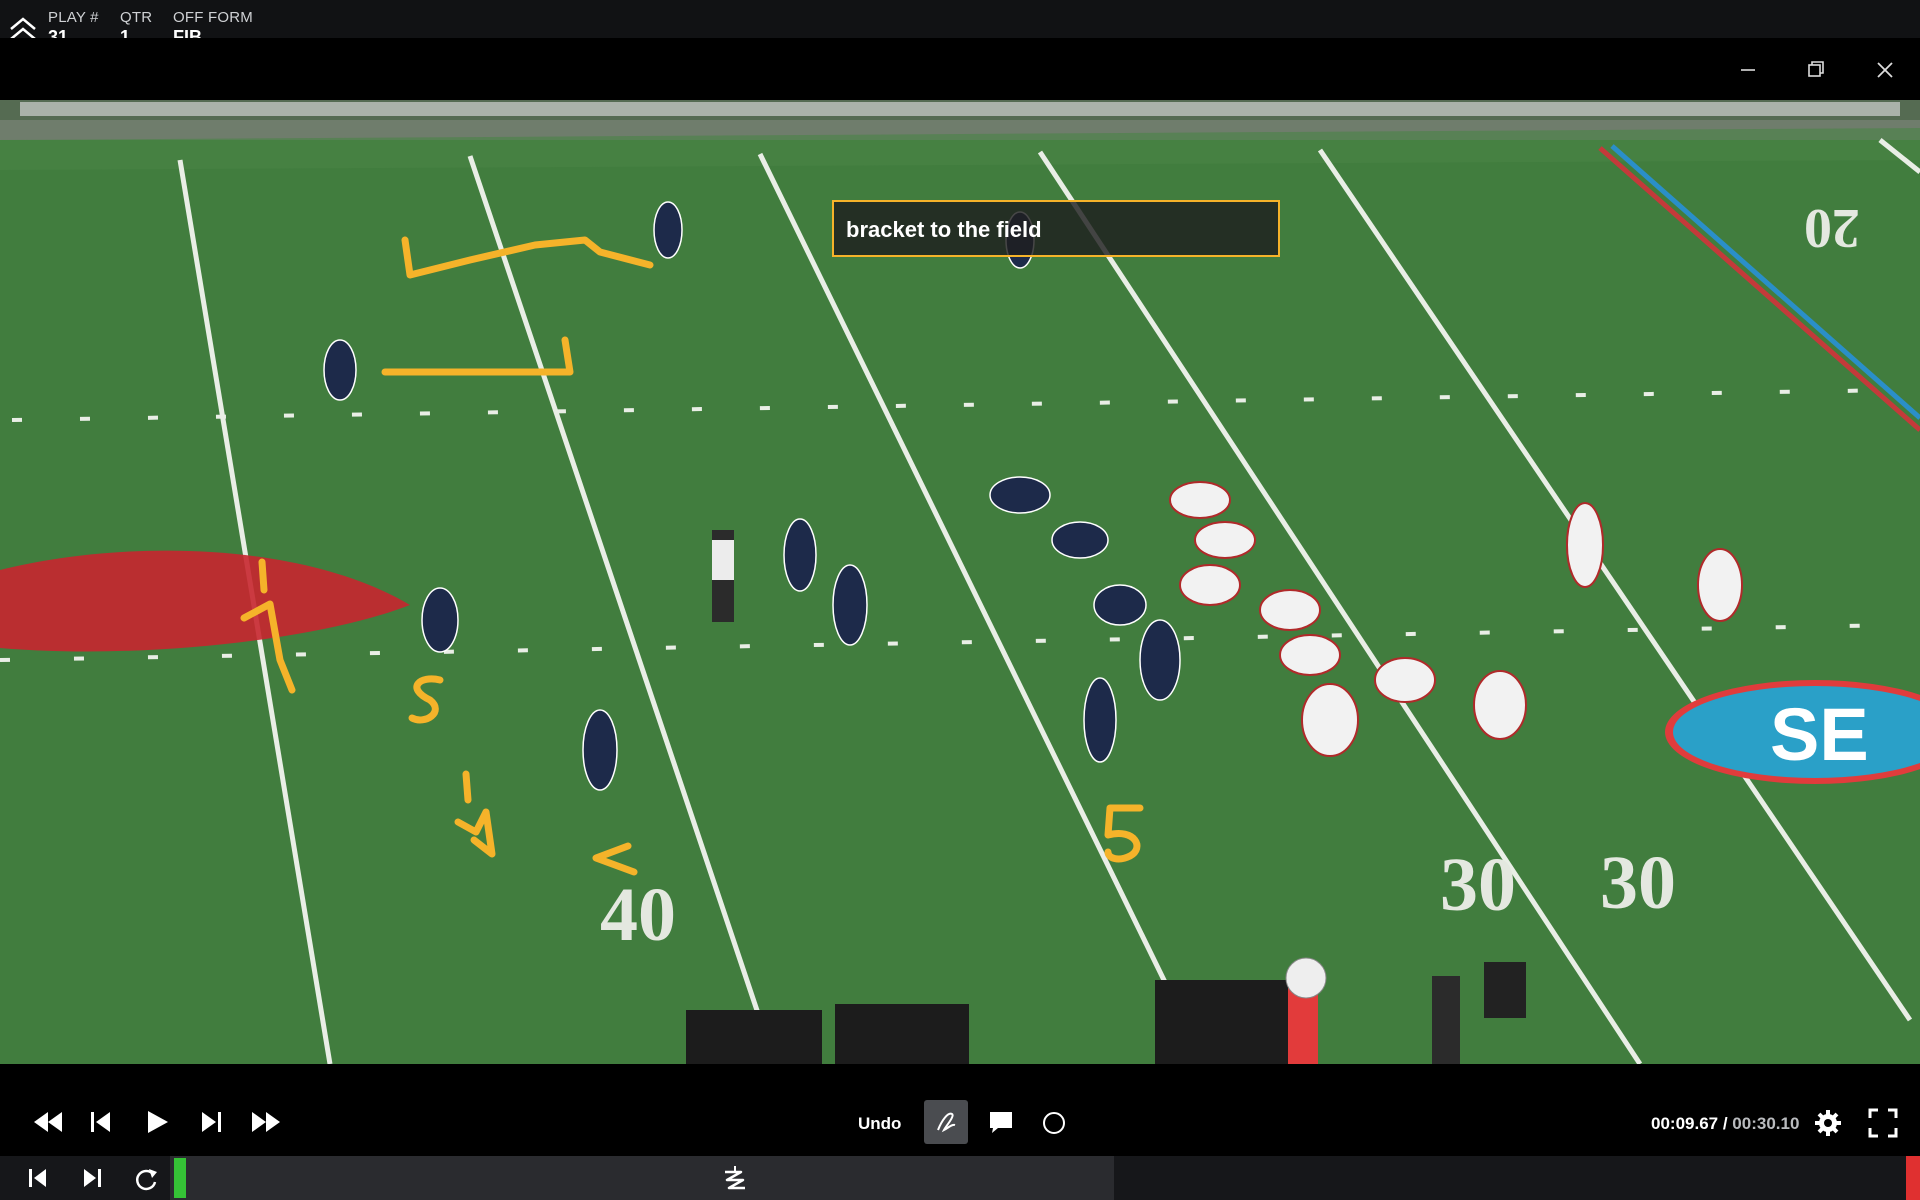 Image resolution: width=1920 pixels, height=1200 pixels. I want to click on form-label: OFF FORM, so click(213, 17).